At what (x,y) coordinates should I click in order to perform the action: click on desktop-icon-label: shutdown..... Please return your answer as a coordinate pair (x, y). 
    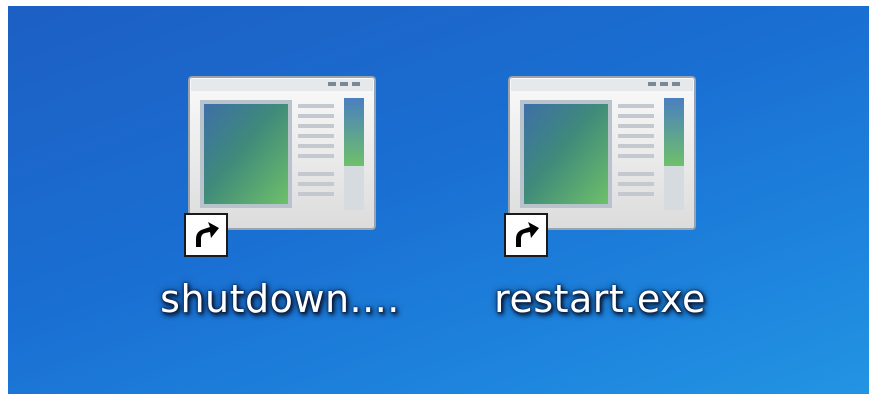
    Looking at the image, I should click on (280, 299).